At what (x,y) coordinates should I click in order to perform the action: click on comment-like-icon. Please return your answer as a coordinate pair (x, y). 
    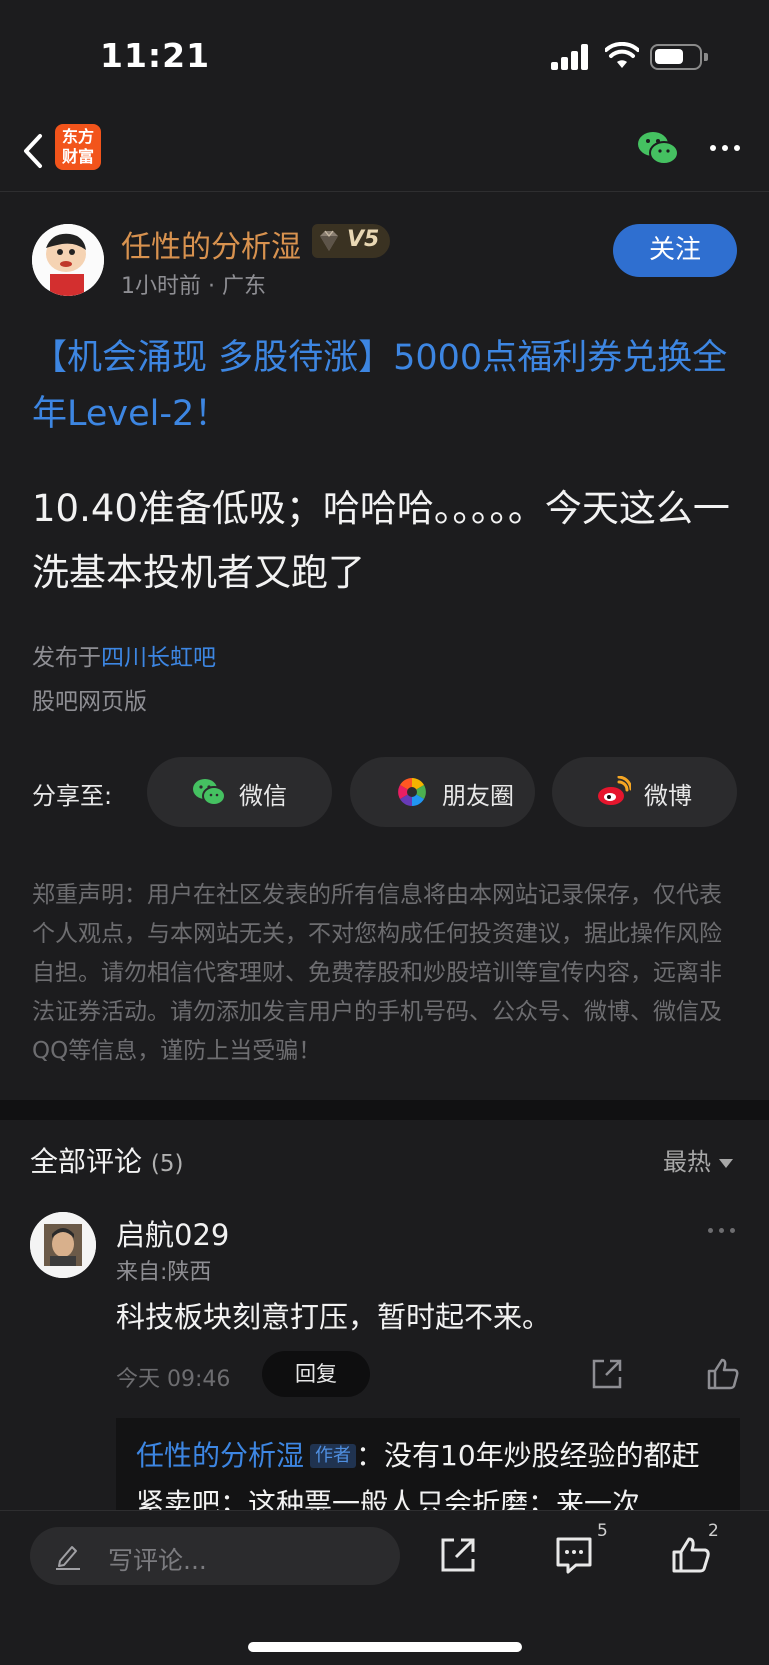
    Looking at the image, I should click on (723, 1374).